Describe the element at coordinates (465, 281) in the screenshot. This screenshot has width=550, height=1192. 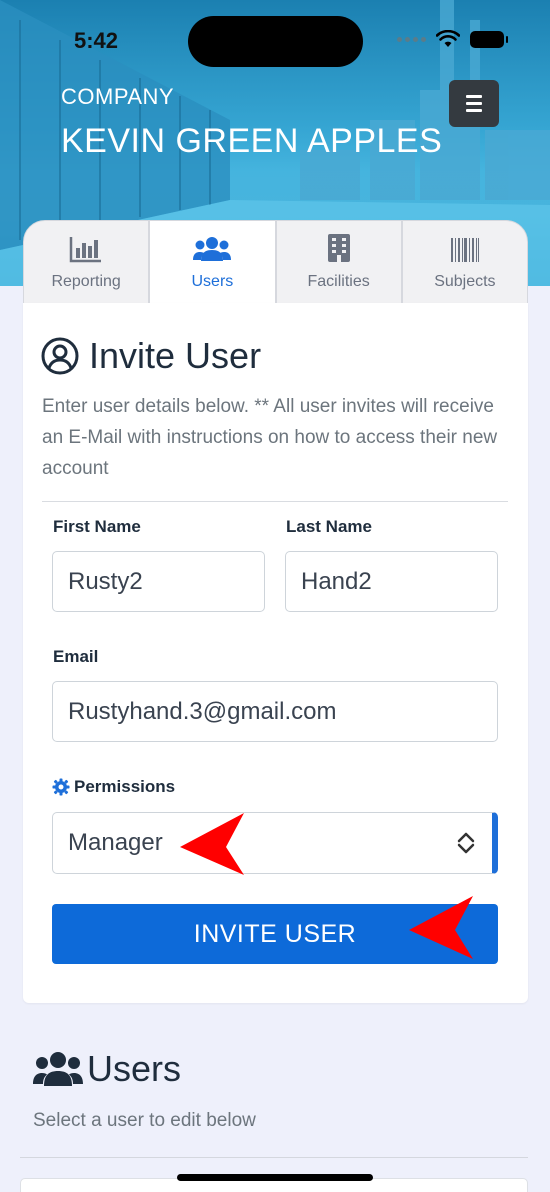
I see `tab-label-subjects: Subjects` at that location.